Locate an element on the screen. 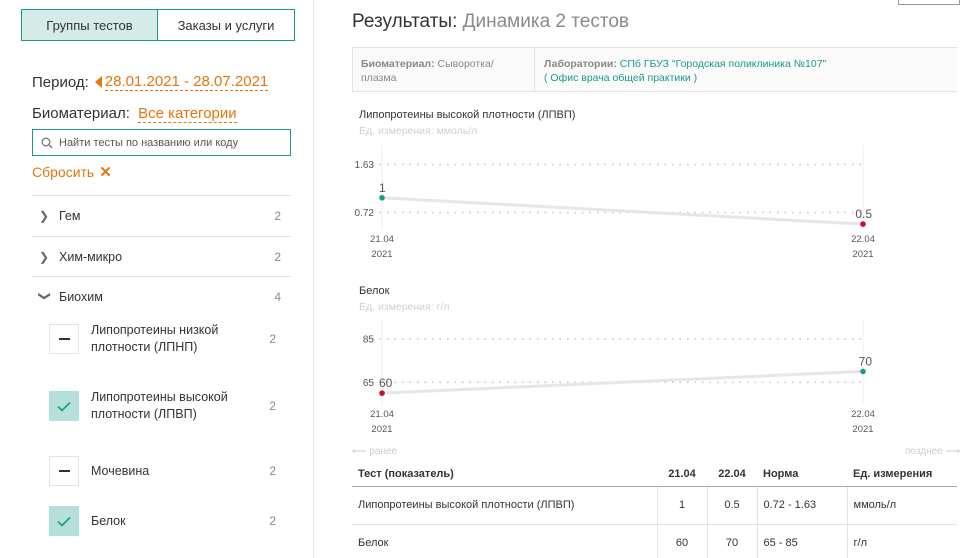 This screenshot has width=960, height=558. next-link: позднее ⟶ is located at coordinates (932, 451).